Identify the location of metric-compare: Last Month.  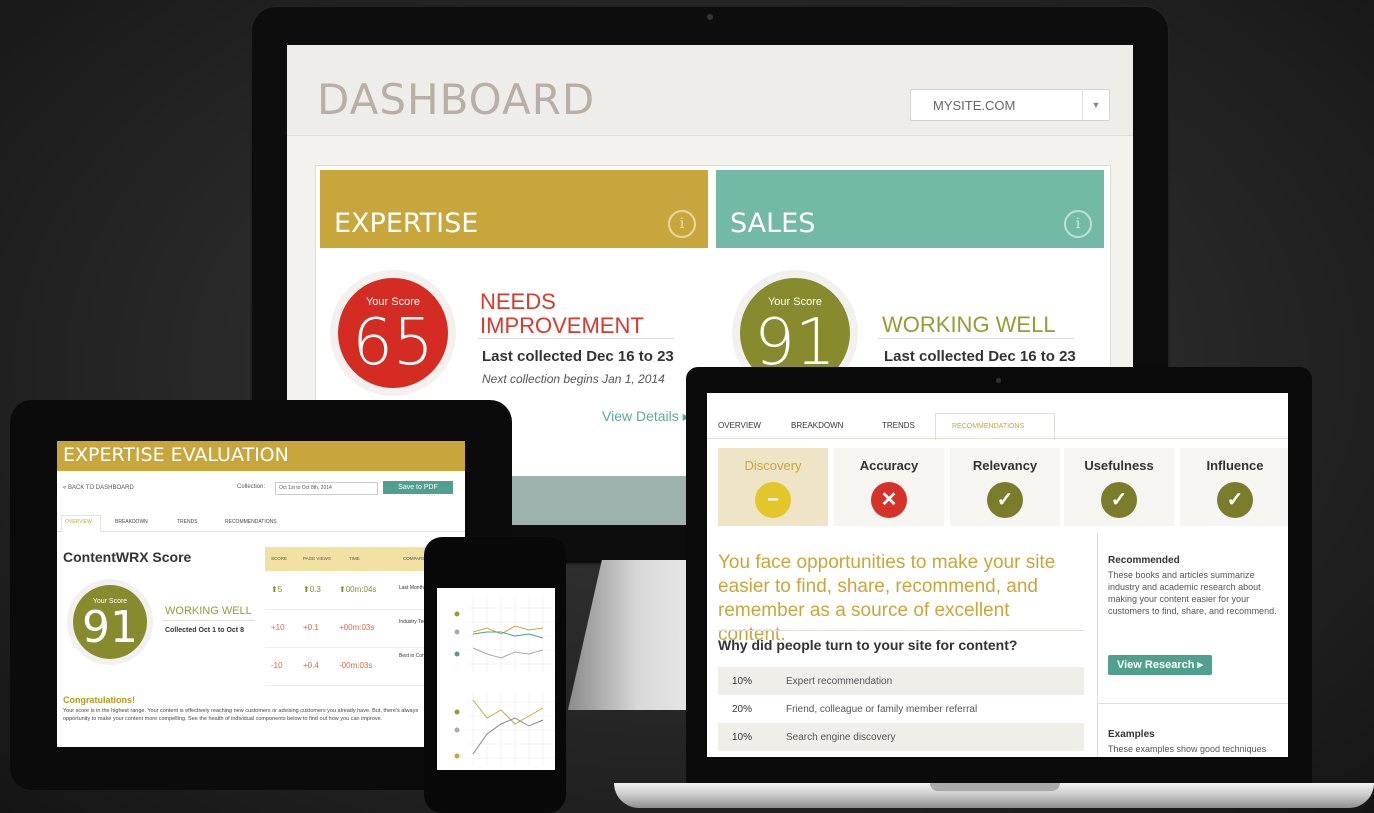
(411, 588).